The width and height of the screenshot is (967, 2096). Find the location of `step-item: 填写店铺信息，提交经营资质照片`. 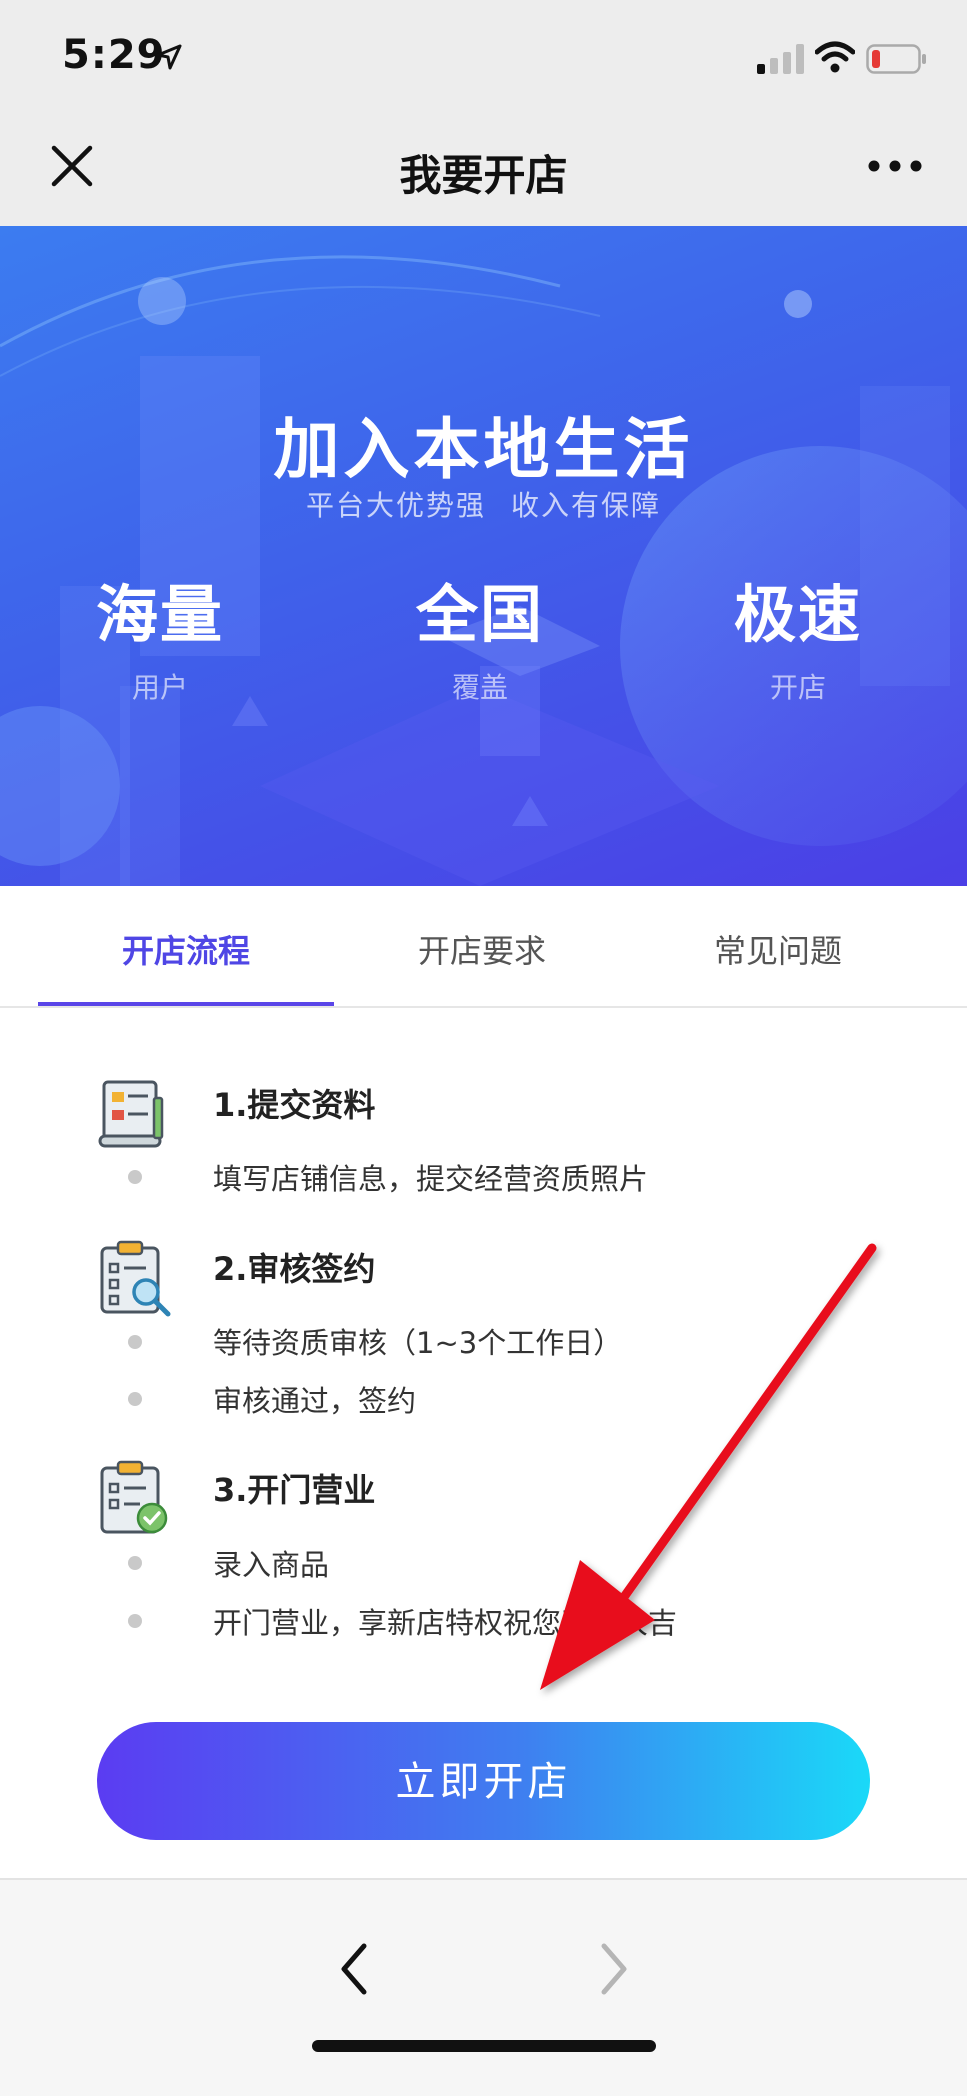

step-item: 填写店铺信息，提交经营资质照片 is located at coordinates (431, 1179).